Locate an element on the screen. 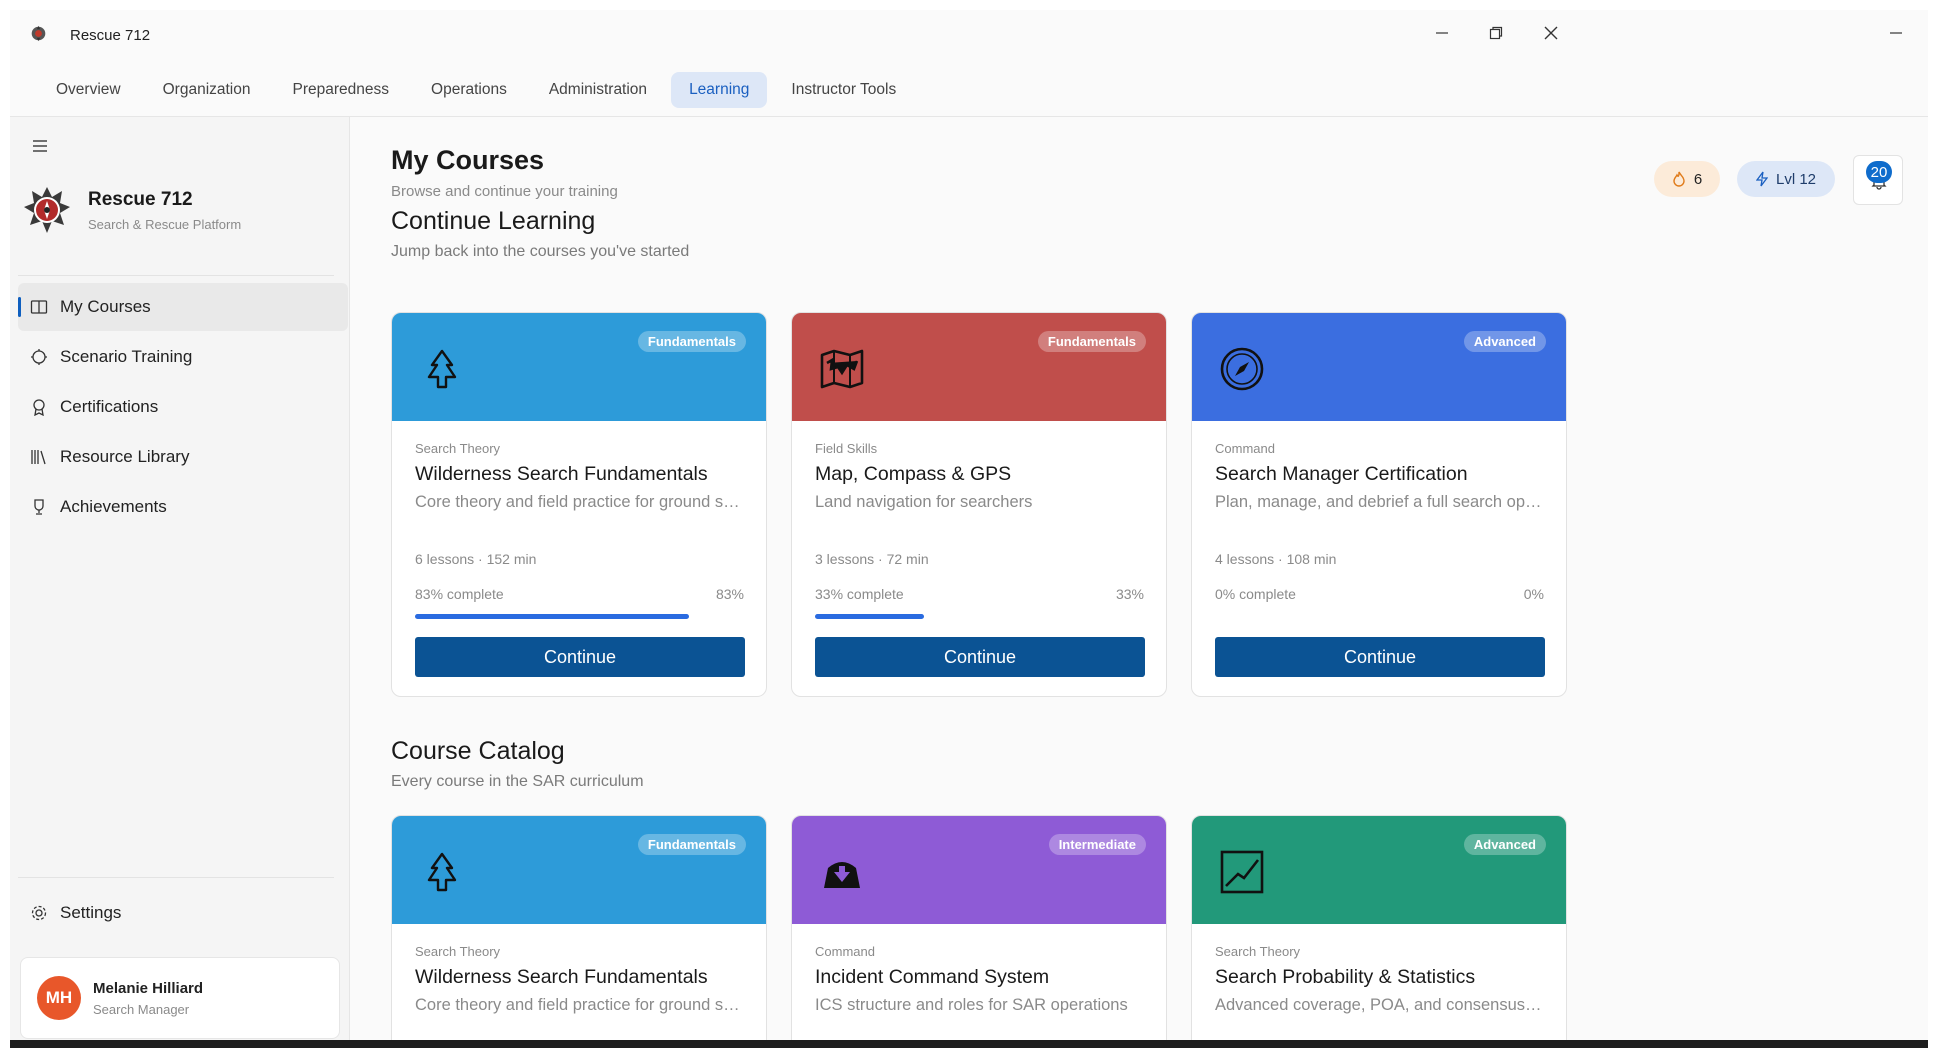 The image size is (1938, 1048). streak-count: 6 is located at coordinates (1698, 179).